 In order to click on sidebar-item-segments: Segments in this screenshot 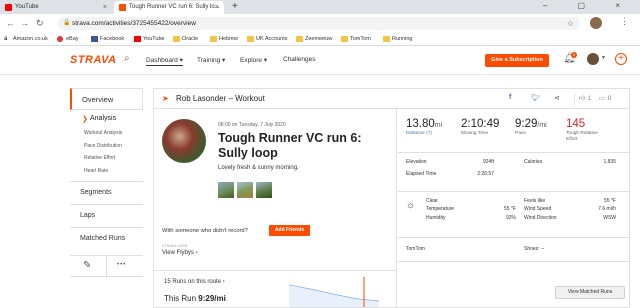, I will do `click(96, 192)`.